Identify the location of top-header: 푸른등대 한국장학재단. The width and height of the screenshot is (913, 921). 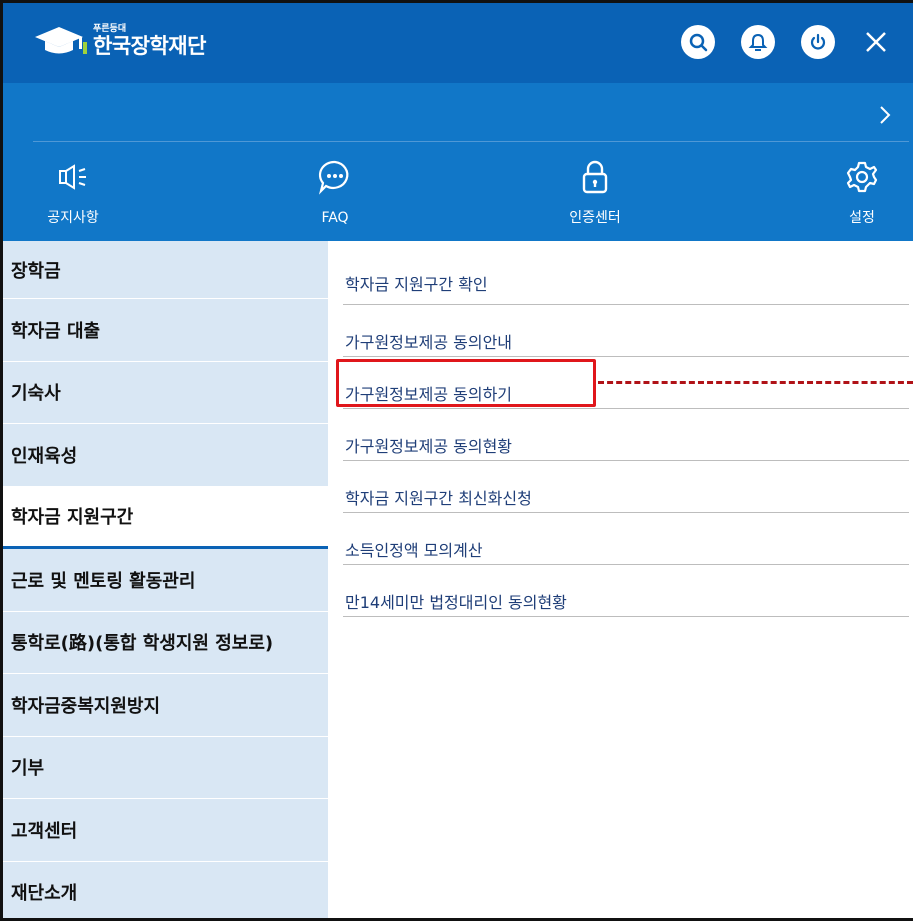
(458, 43).